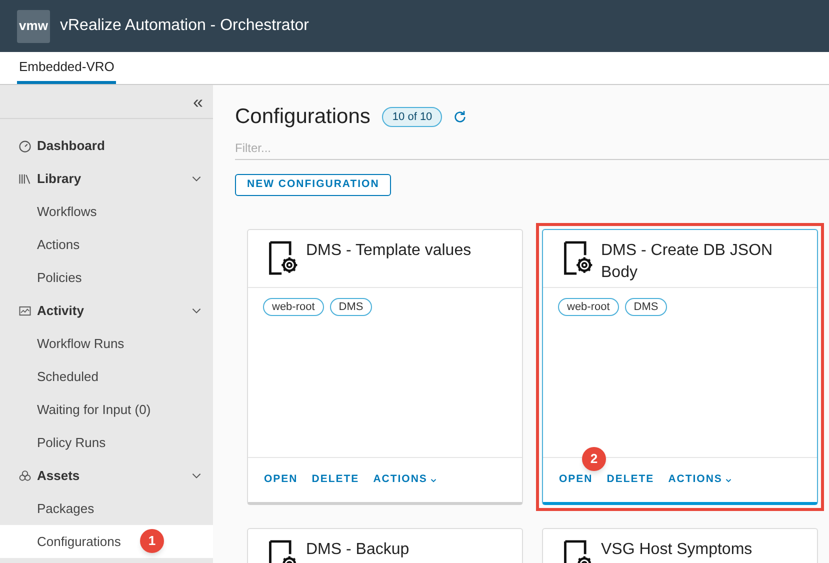  Describe the element at coordinates (33, 26) in the screenshot. I see `logo: vmw` at that location.